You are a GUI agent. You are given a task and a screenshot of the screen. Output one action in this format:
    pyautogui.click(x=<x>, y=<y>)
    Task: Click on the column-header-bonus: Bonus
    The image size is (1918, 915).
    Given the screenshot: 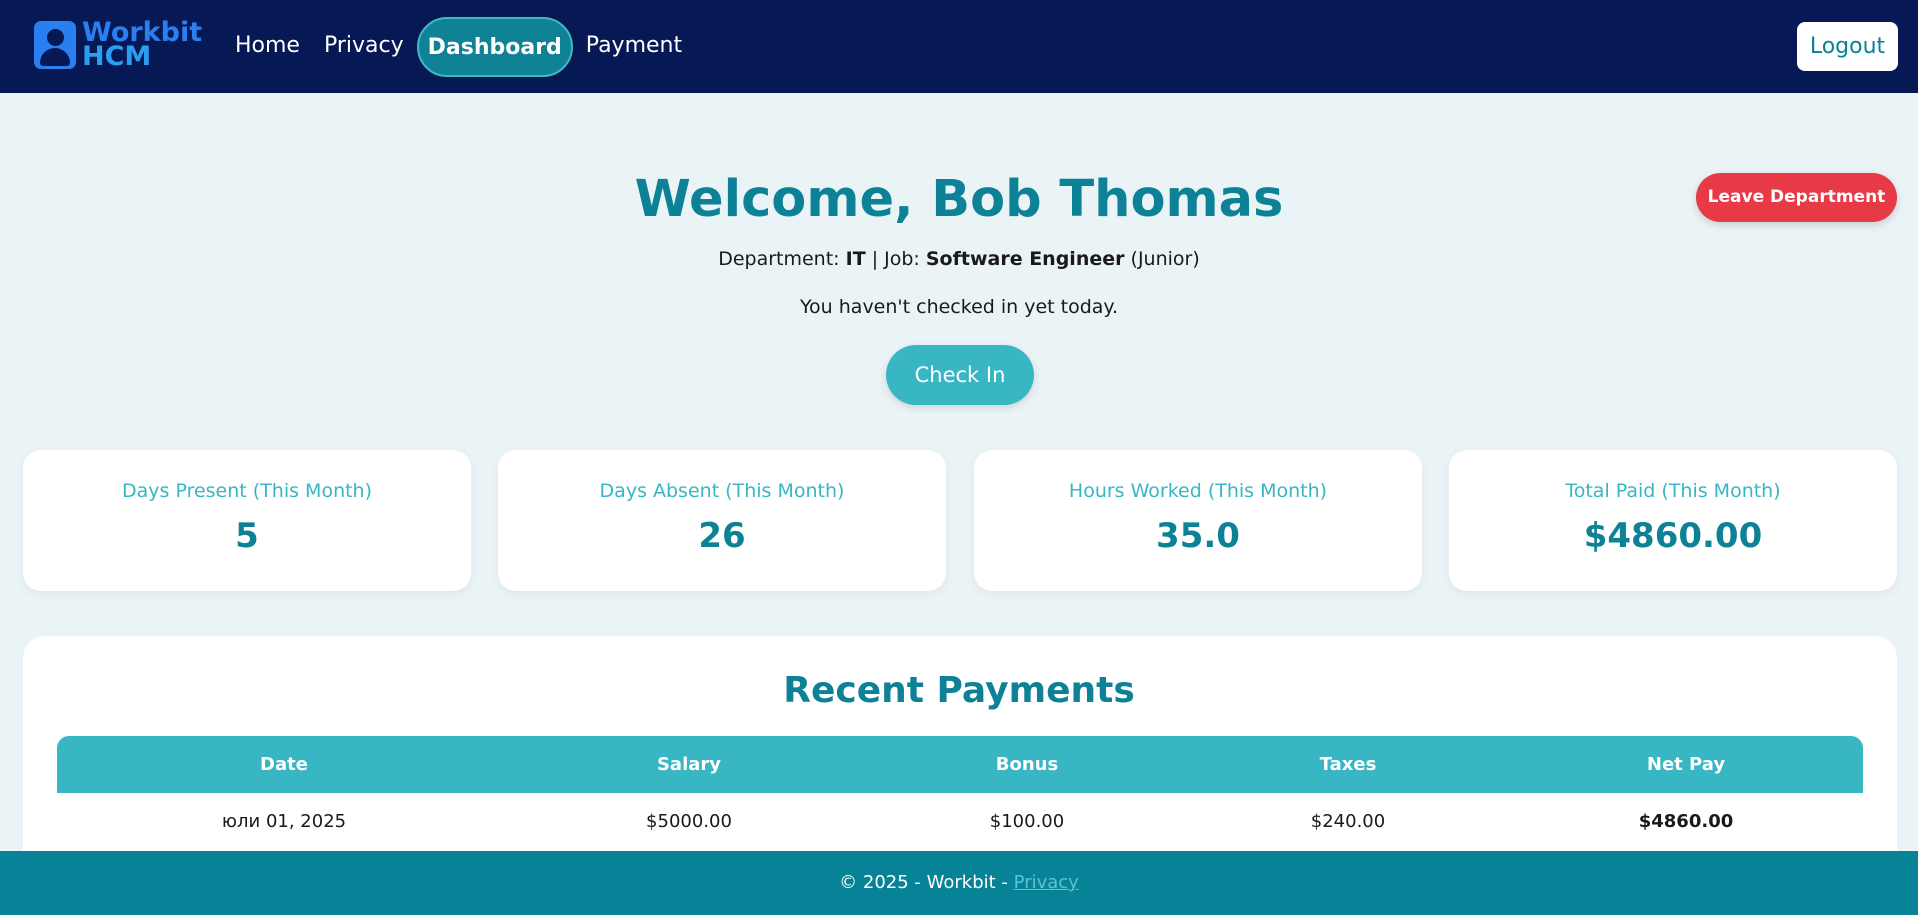 What is the action you would take?
    pyautogui.click(x=1027, y=764)
    